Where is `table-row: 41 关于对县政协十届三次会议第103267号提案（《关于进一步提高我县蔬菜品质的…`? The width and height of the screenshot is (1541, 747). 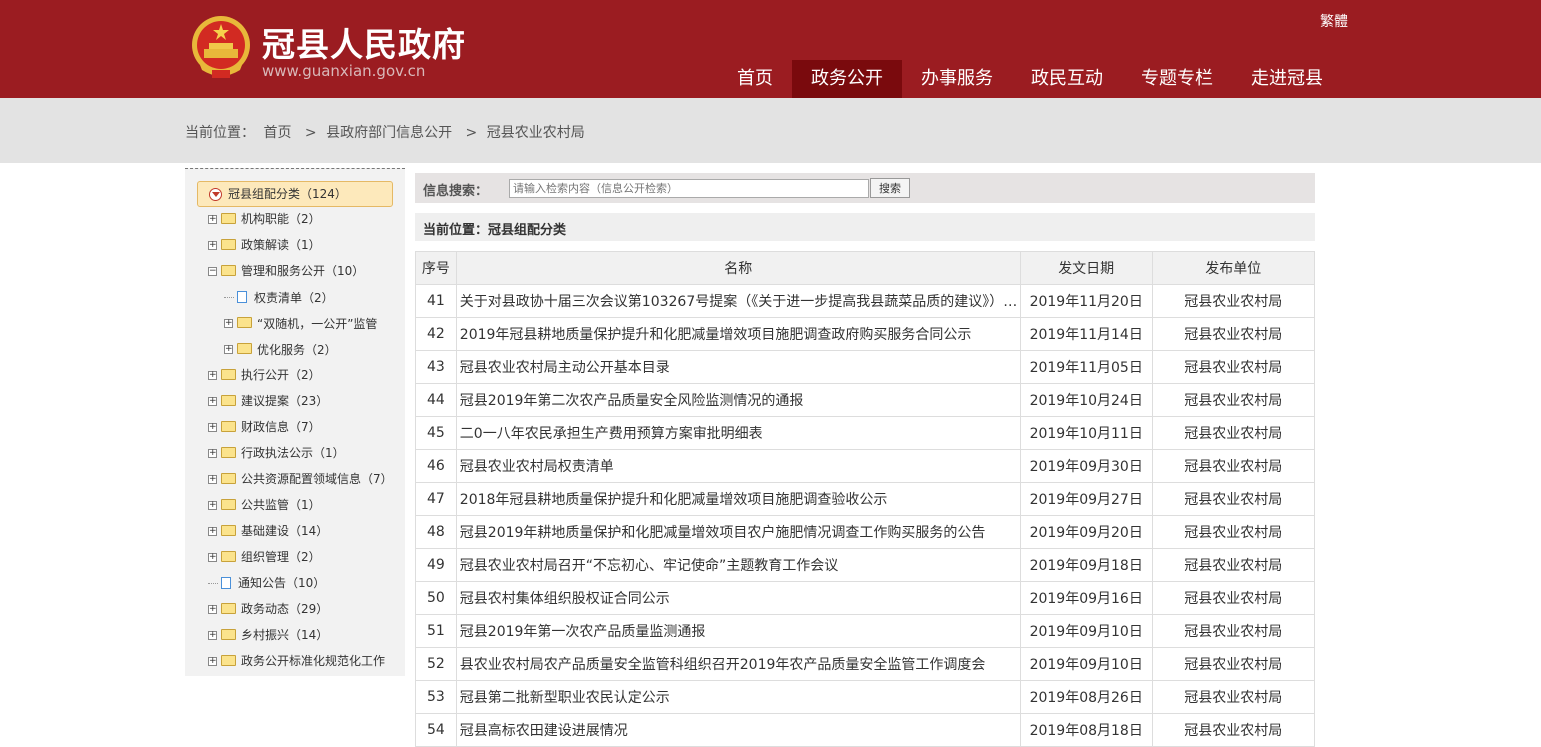 table-row: 41 关于对县政协十届三次会议第103267号提案（《关于进一步提高我县蔬菜品质的… is located at coordinates (865, 301).